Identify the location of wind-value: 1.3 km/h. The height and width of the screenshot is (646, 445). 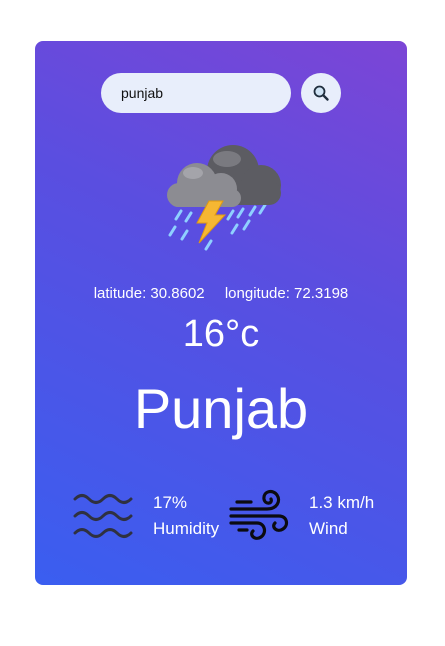
(342, 502).